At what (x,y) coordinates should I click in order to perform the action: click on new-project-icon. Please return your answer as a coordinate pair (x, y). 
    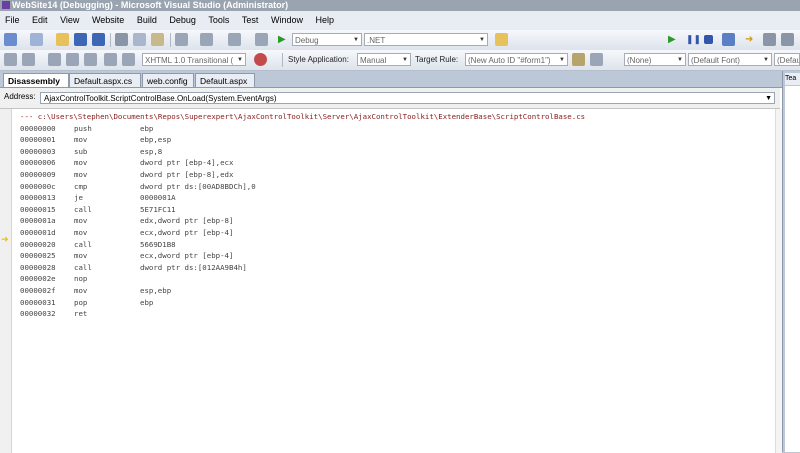
    Looking at the image, I should click on (10, 39).